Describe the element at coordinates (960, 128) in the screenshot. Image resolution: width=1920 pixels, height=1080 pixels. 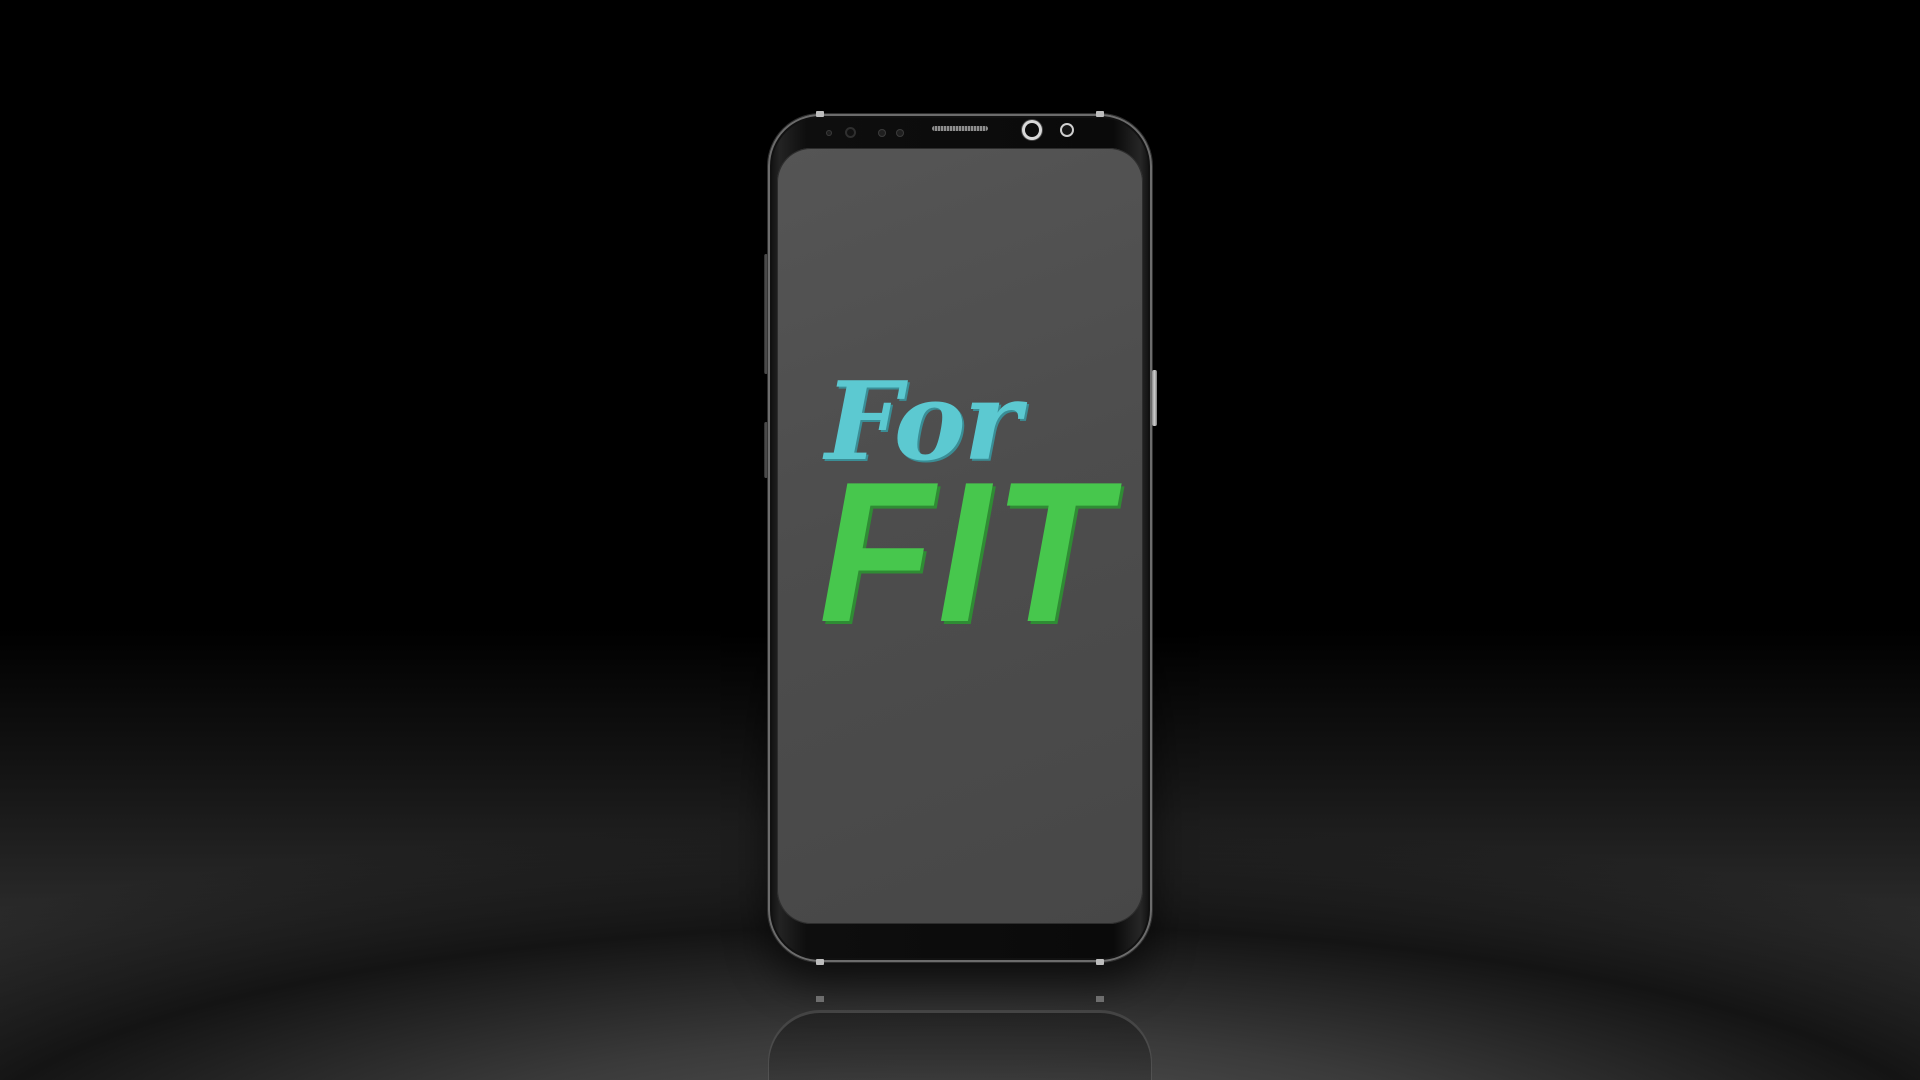
I see `speaker-grille-icon` at that location.